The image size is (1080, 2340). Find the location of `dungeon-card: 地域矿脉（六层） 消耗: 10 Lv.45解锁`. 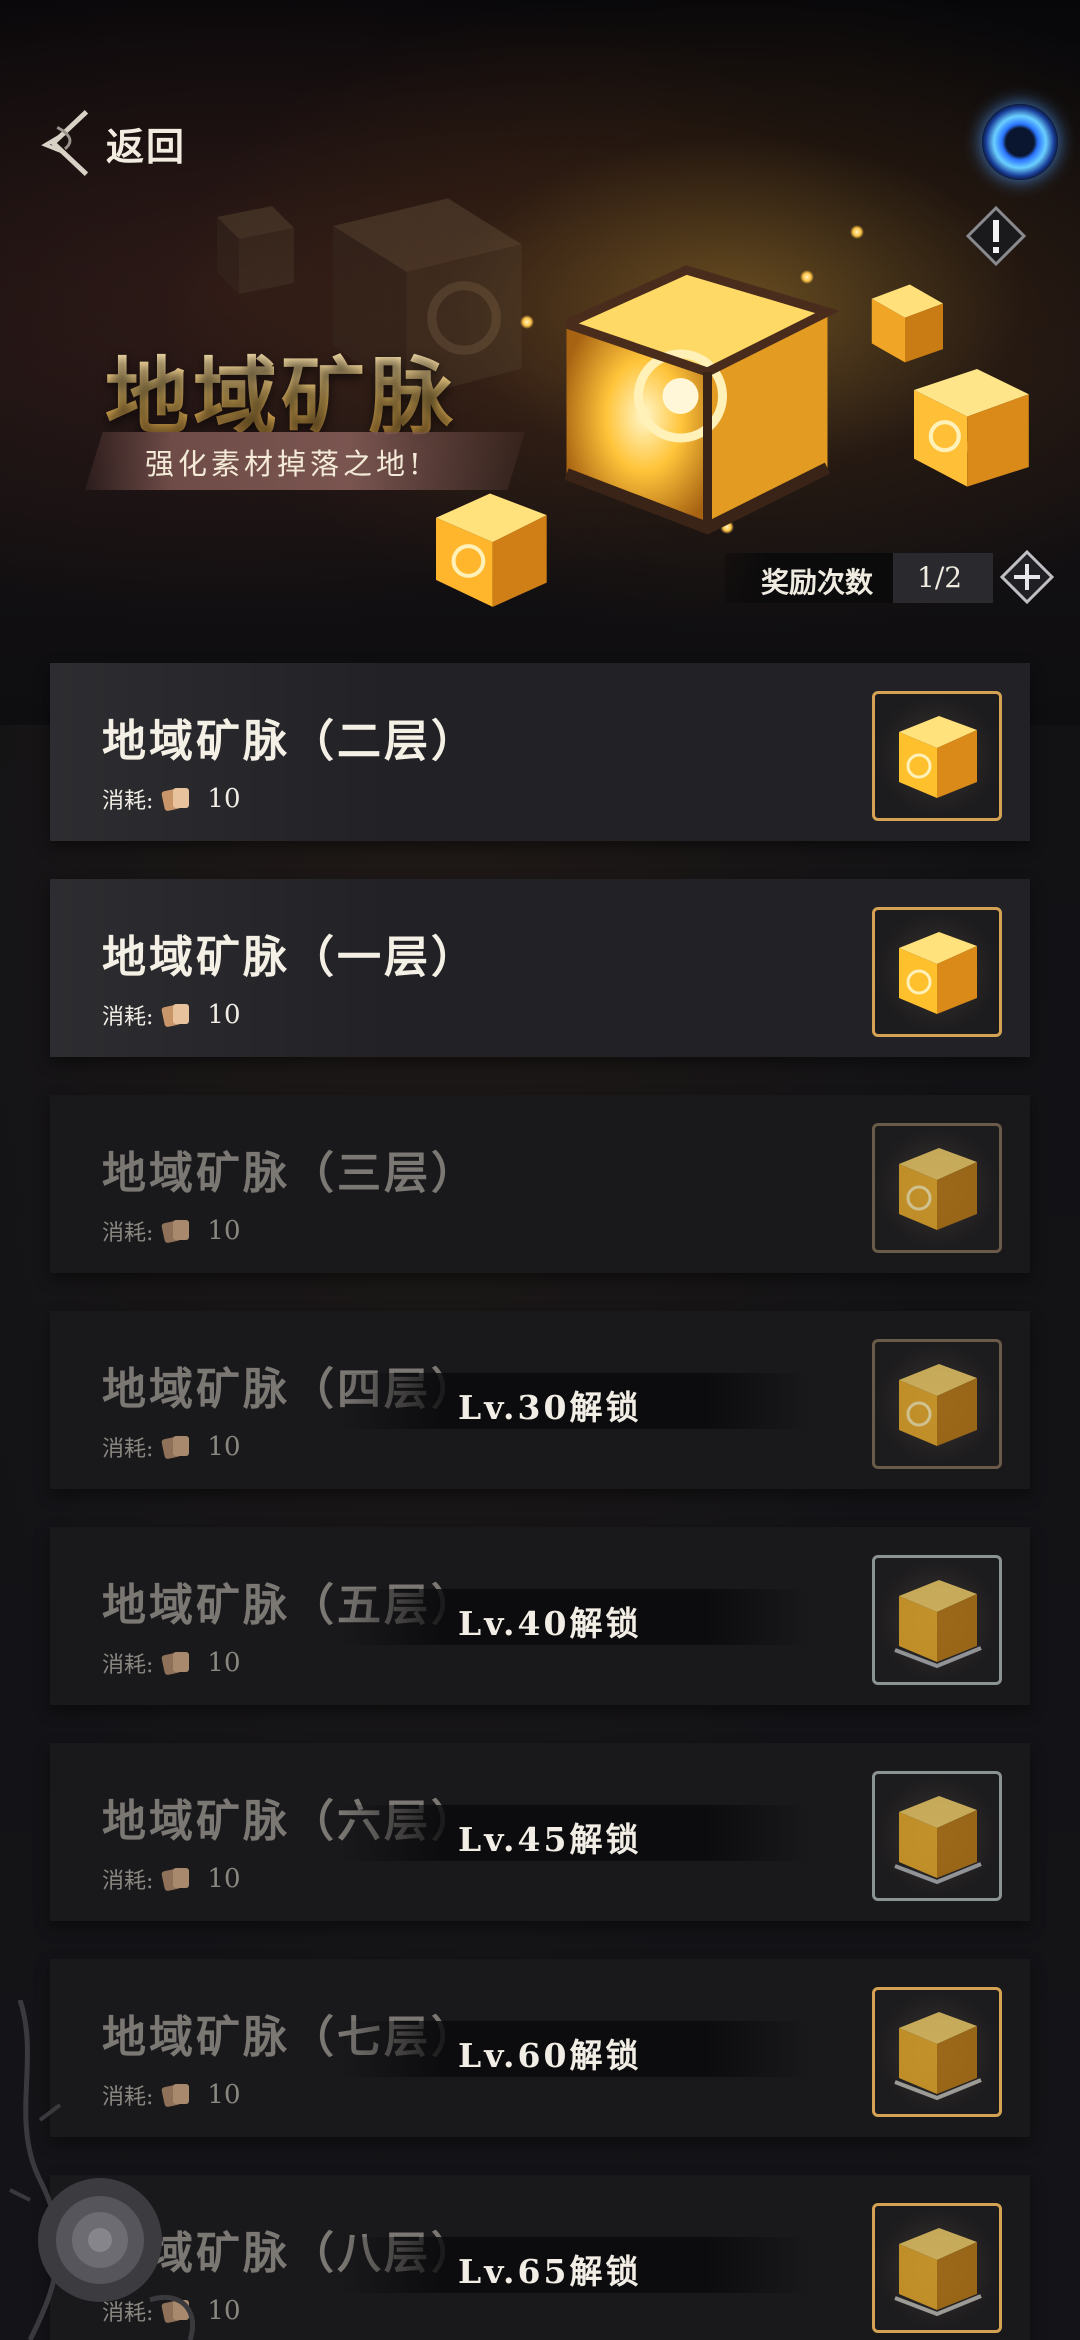

dungeon-card: 地域矿脉（六层） 消耗: 10 Lv.45解锁 is located at coordinates (540, 1832).